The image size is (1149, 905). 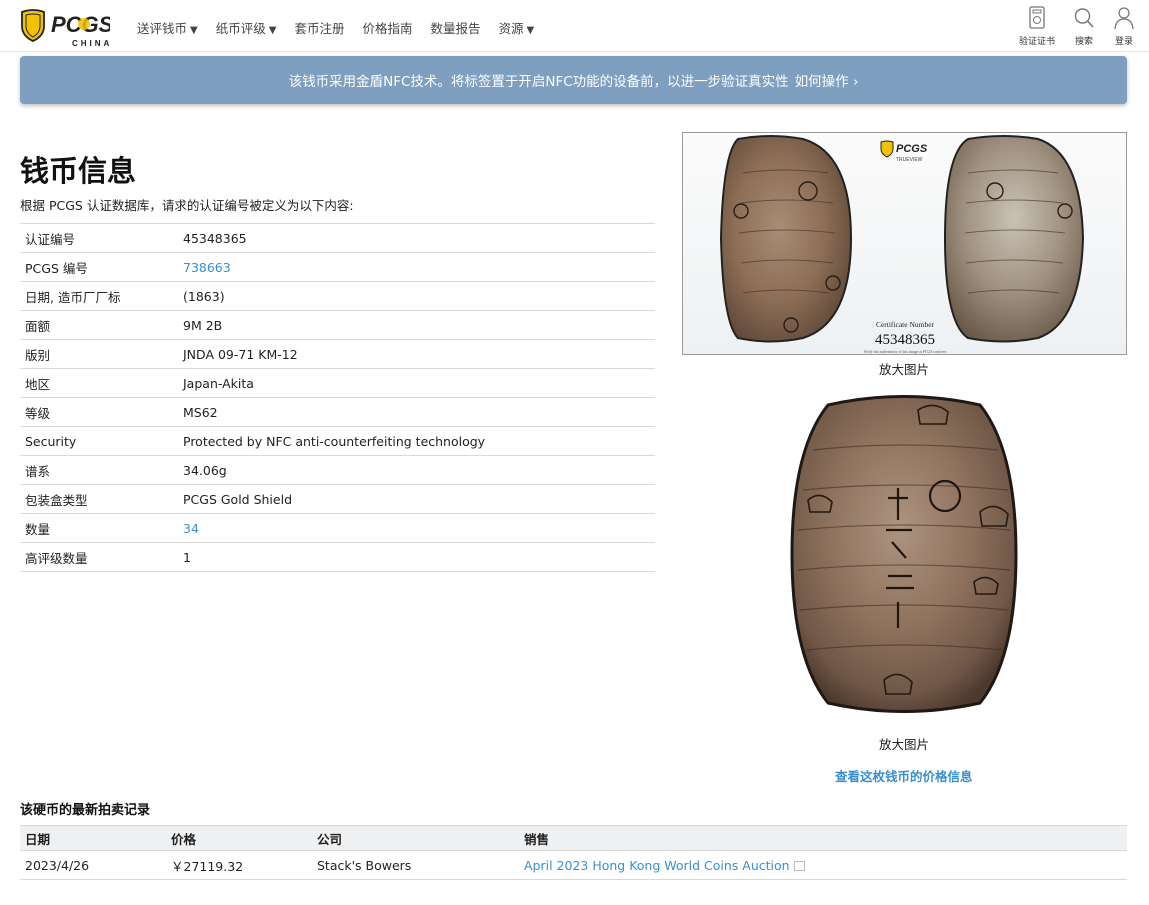 I want to click on auction-price: ￥27119.32, so click(x=207, y=866).